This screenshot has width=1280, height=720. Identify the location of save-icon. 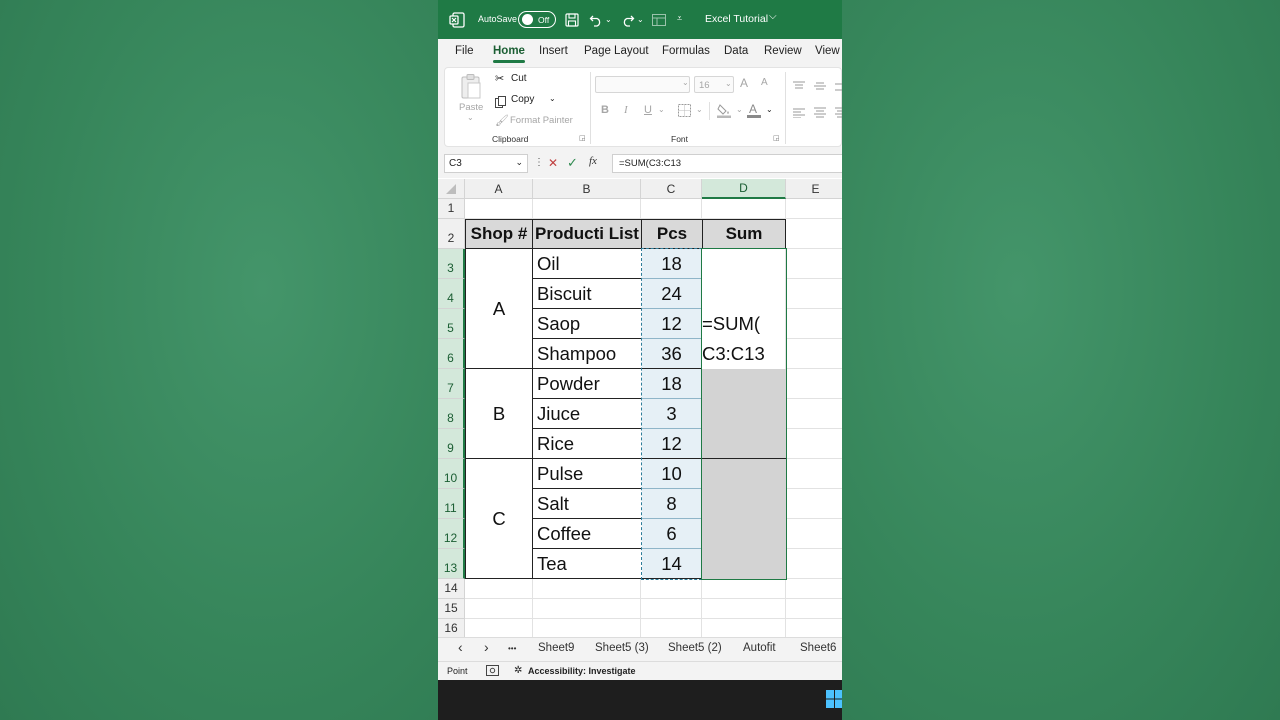
(572, 19).